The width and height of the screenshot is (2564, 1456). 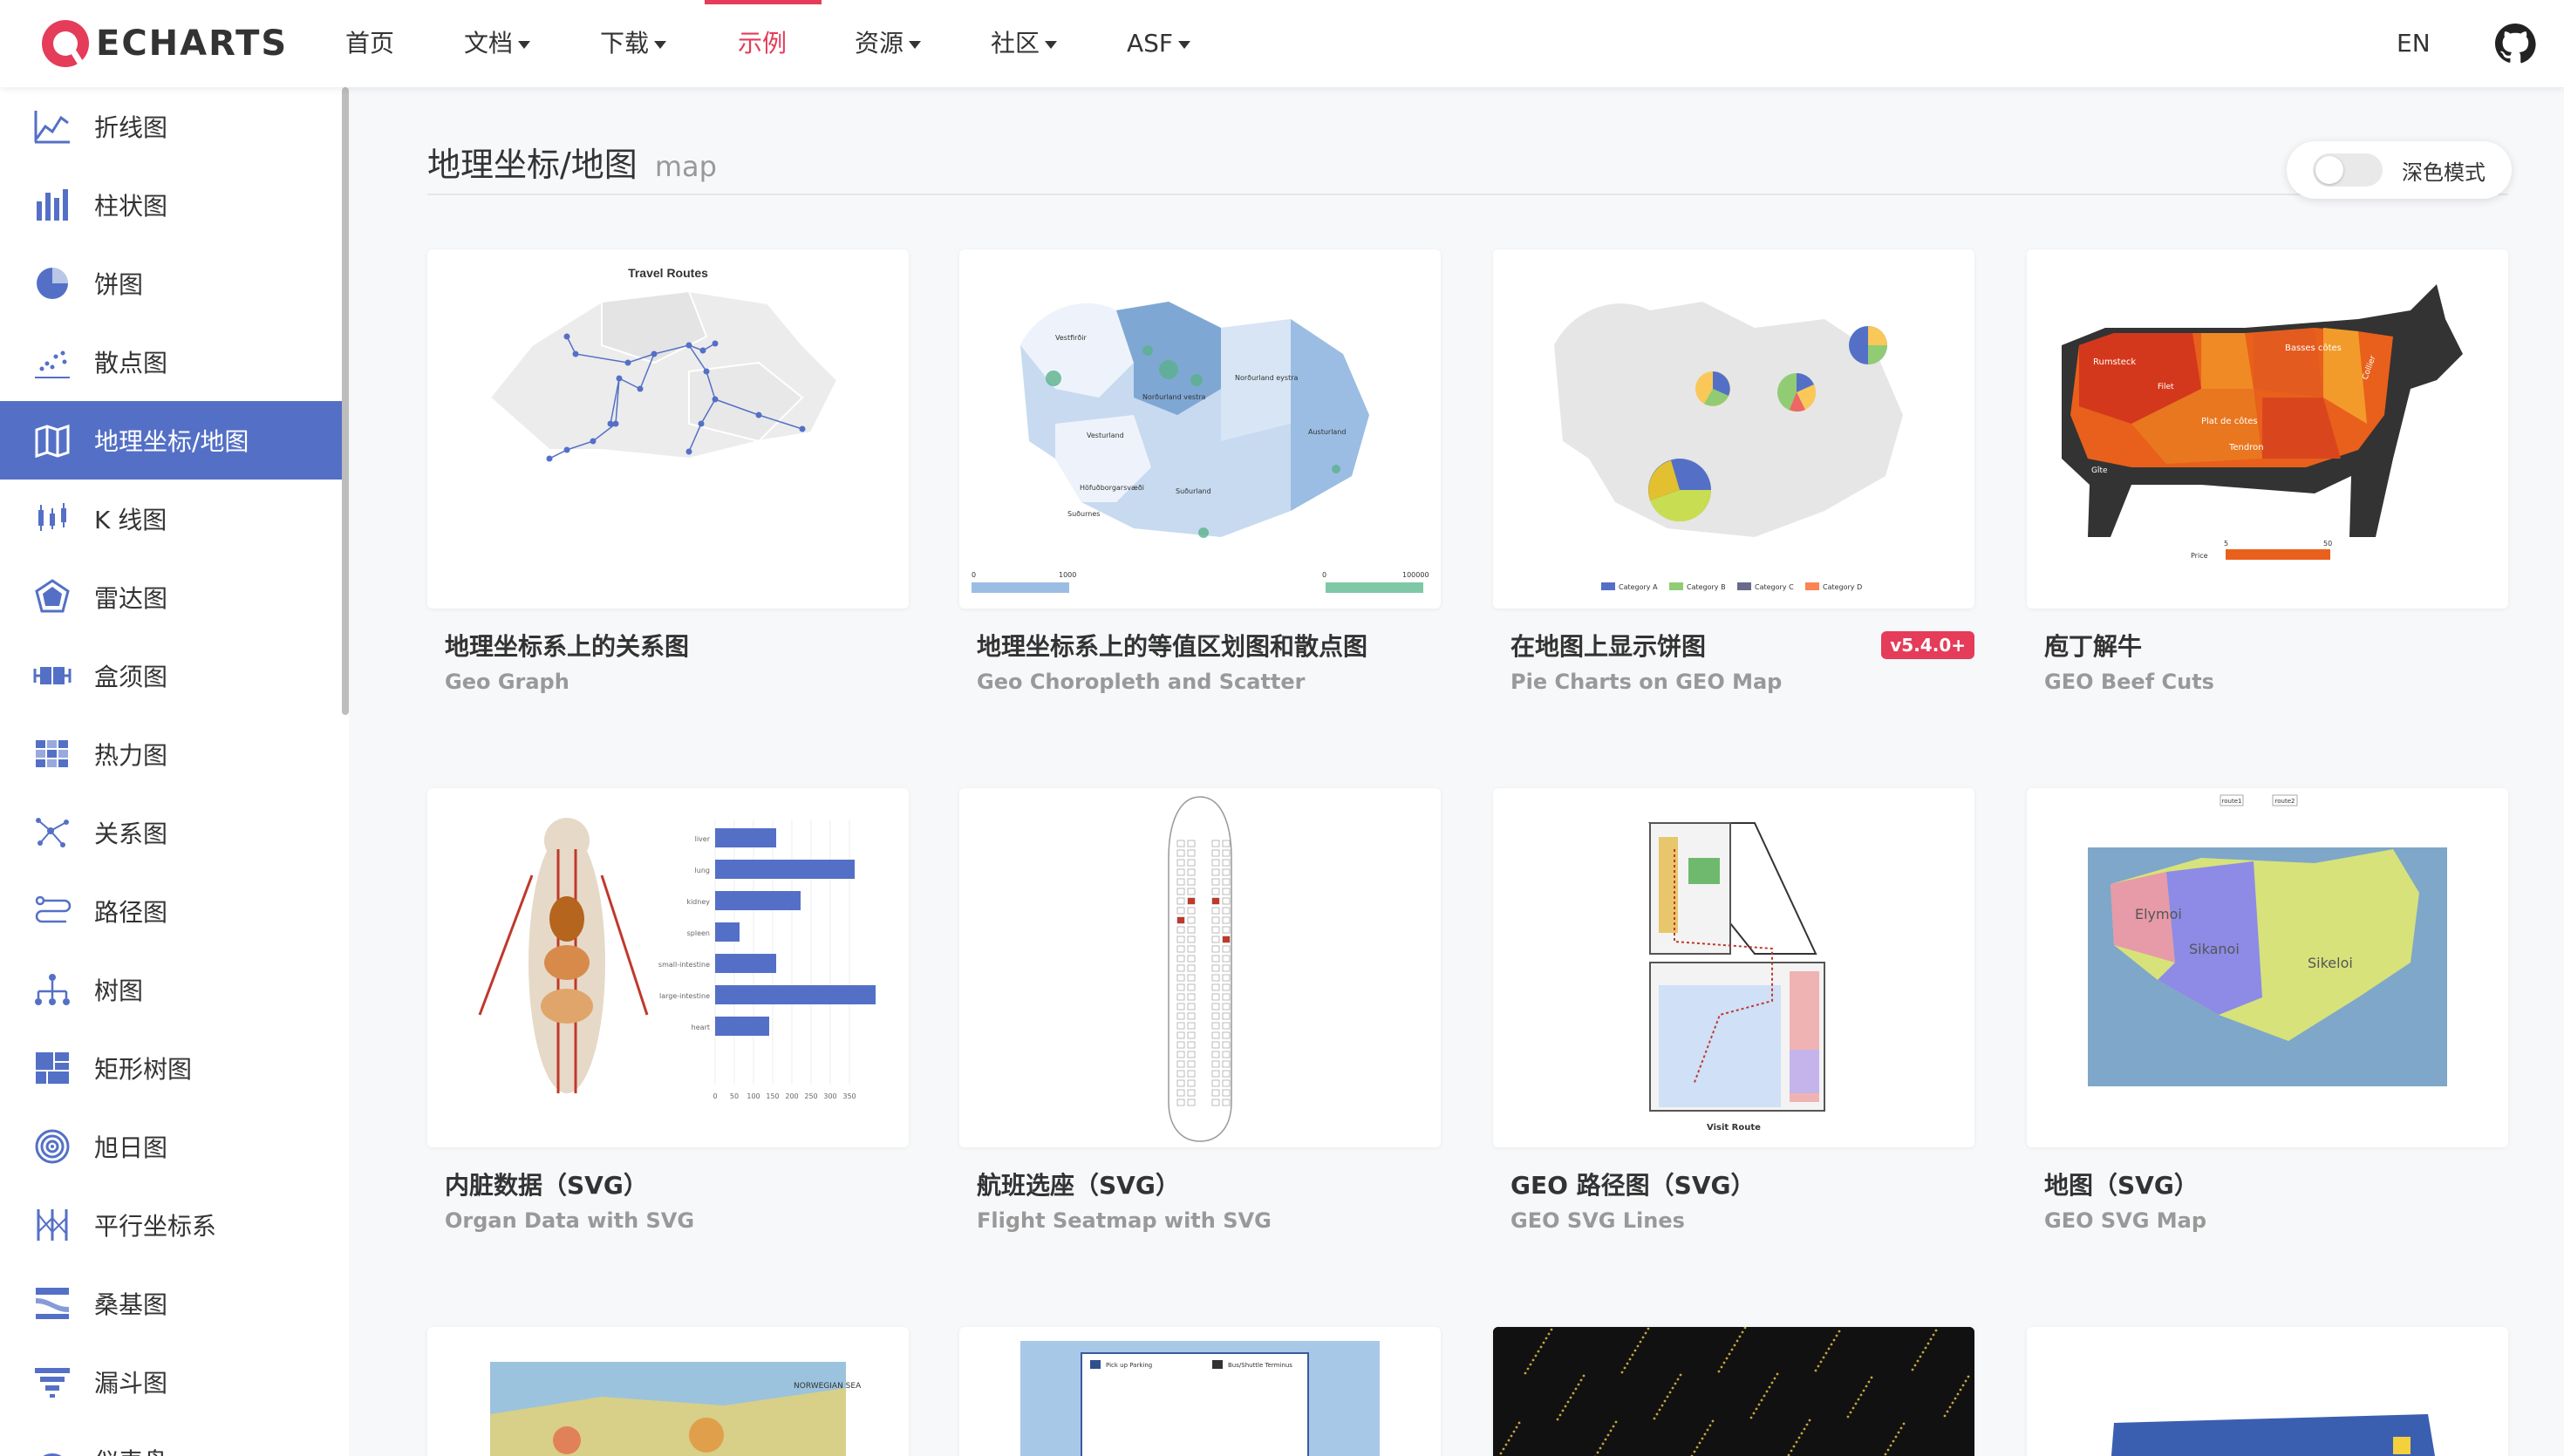 I want to click on sidebar-item-boxplot: 盒须图, so click(x=171, y=675).